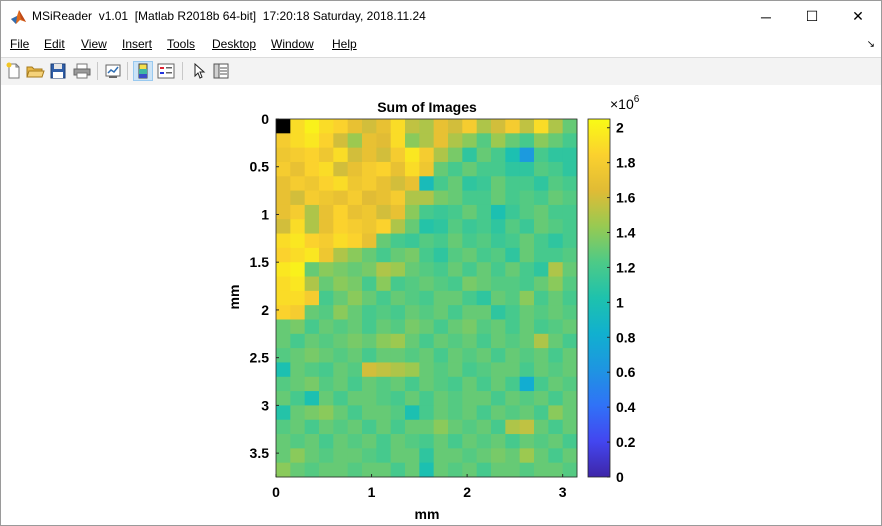  Describe the element at coordinates (858, 16) in the screenshot. I see `close-button: ✕` at that location.